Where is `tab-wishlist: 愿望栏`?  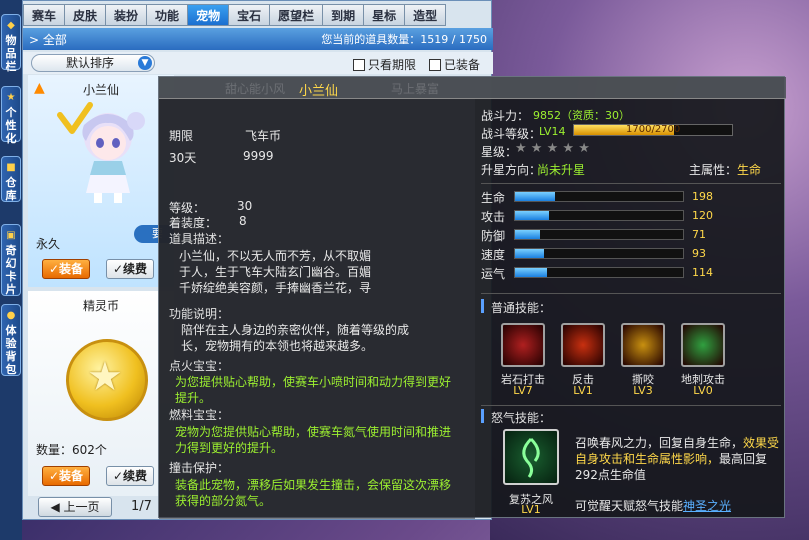
tab-wishlist: 愿望栏 is located at coordinates (296, 15).